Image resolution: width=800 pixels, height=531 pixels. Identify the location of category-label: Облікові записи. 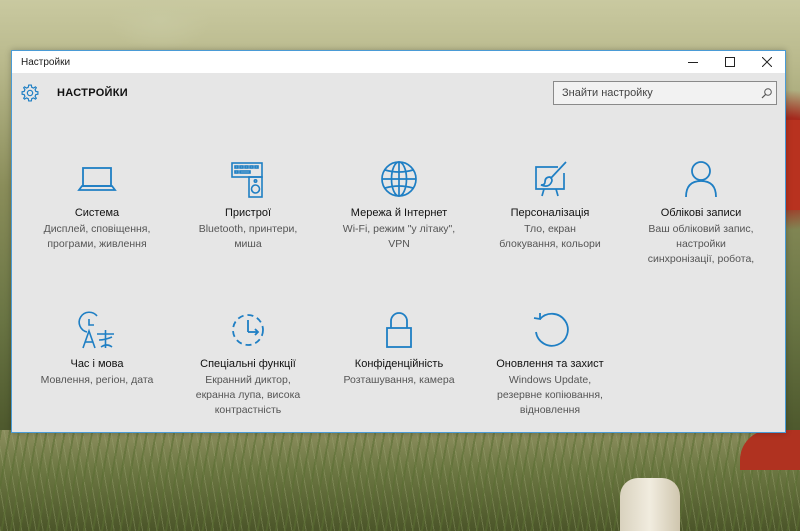
(701, 213).